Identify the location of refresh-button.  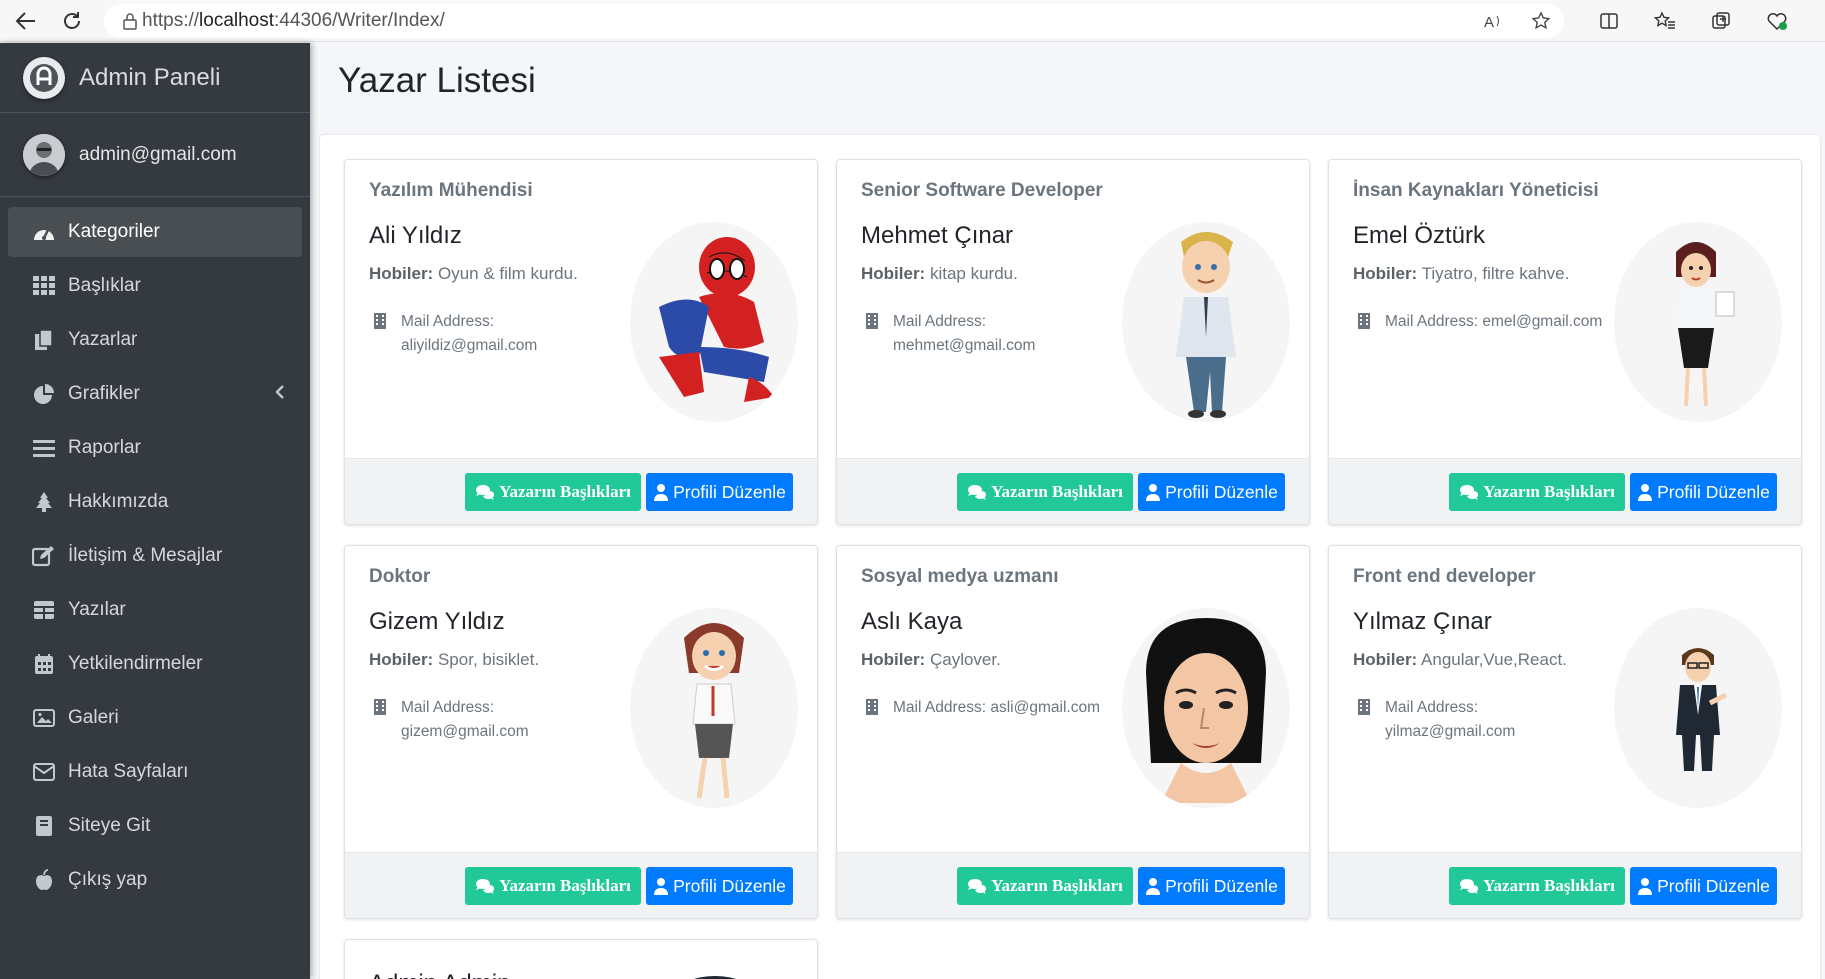
(72, 21).